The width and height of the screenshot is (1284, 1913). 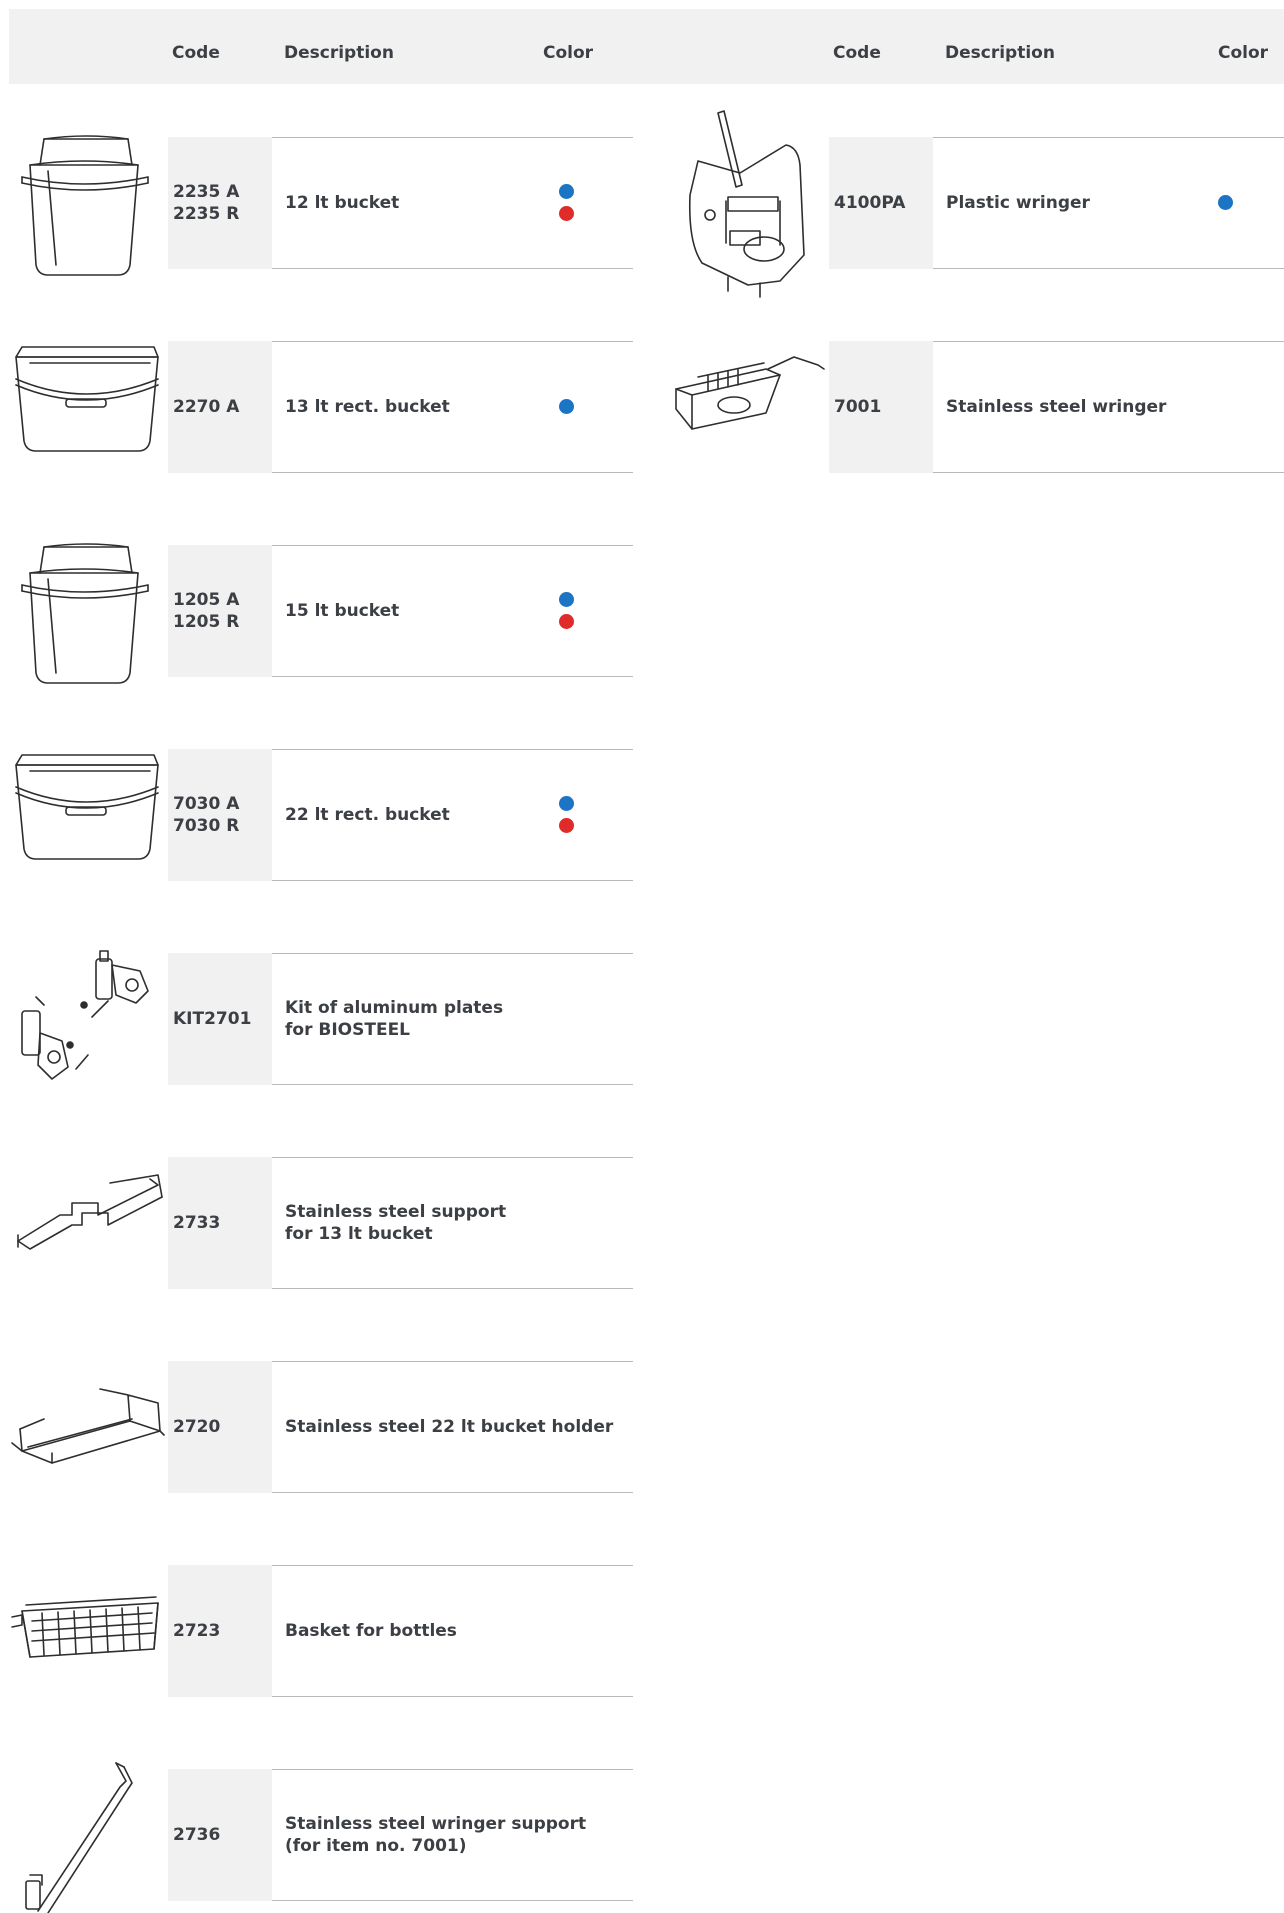 What do you see at coordinates (1243, 53) in the screenshot?
I see `header-color-right: Color` at bounding box center [1243, 53].